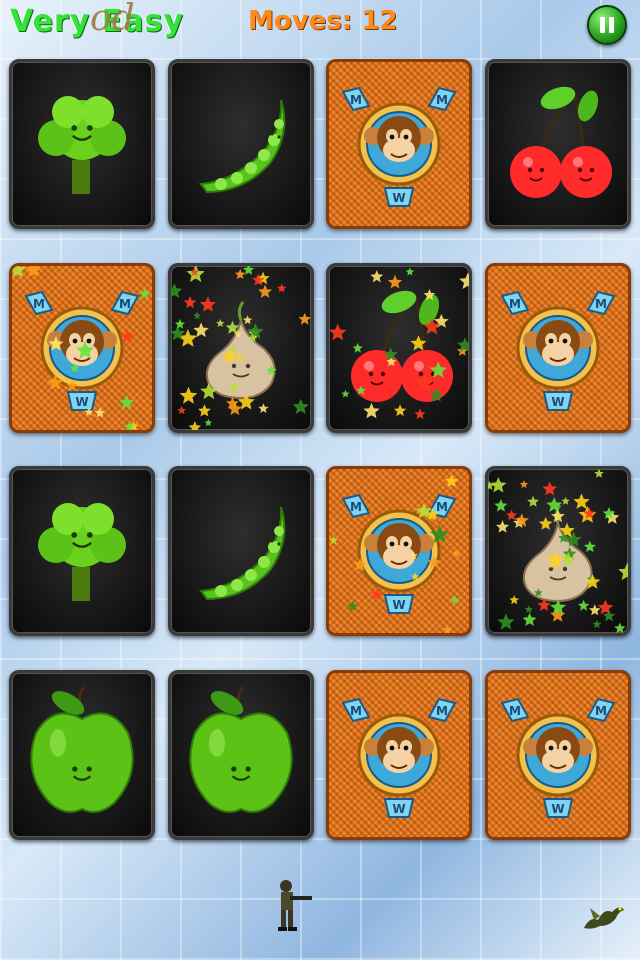 This screenshot has height=960, width=640. What do you see at coordinates (604, 918) in the screenshot?
I see `dragon-sprite` at bounding box center [604, 918].